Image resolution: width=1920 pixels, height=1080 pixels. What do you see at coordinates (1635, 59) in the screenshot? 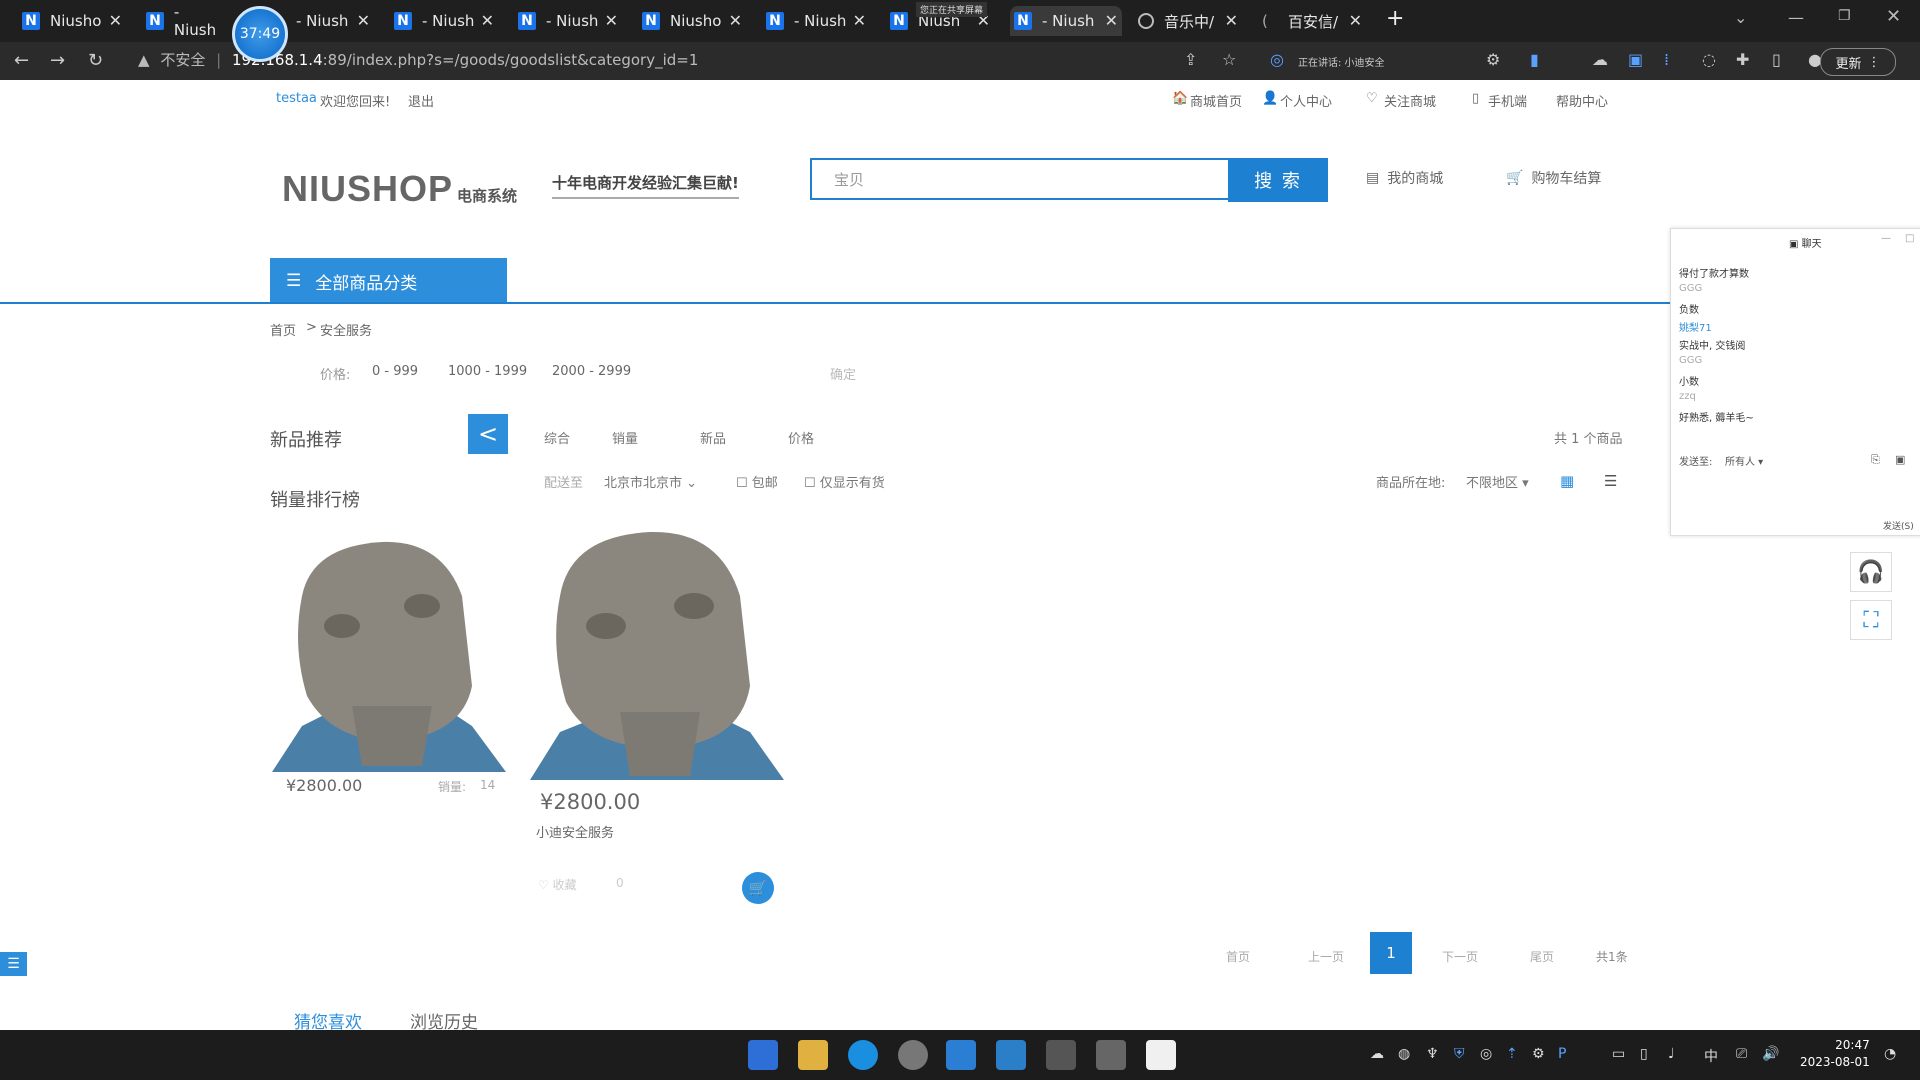
I see `extension-icon: ▣` at bounding box center [1635, 59].